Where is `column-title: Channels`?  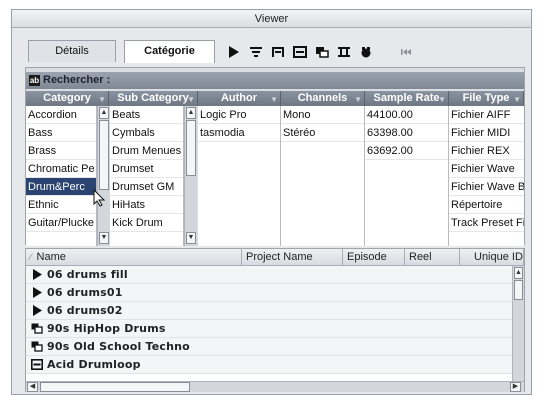 column-title: Channels is located at coordinates (322, 98).